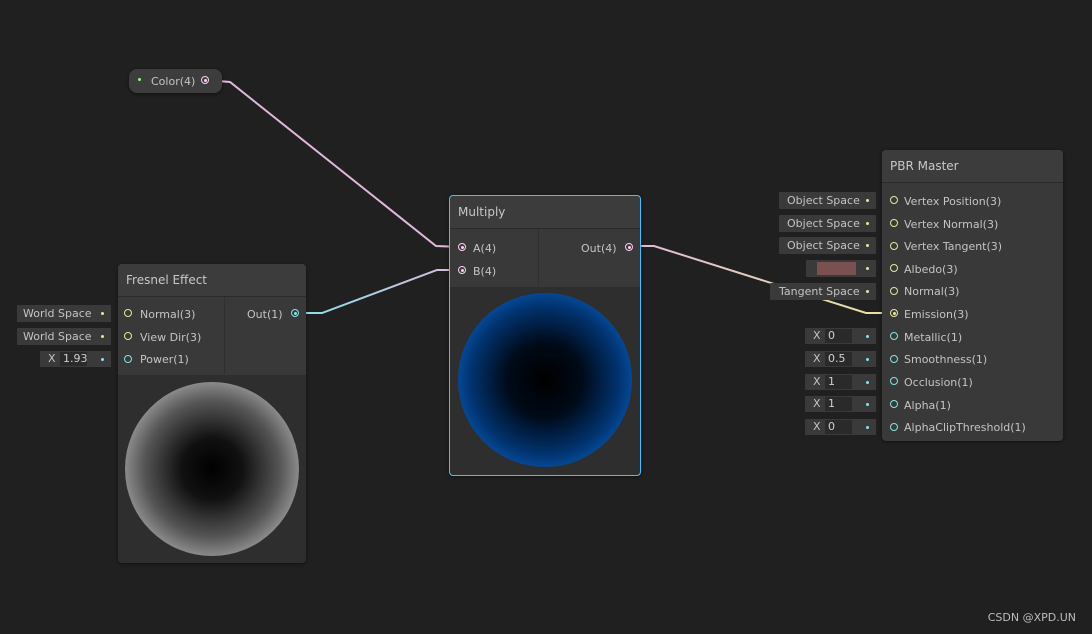 The width and height of the screenshot is (1092, 634). Describe the element at coordinates (867, 223) in the screenshot. I see `pbr-vertex-normal-connector` at that location.